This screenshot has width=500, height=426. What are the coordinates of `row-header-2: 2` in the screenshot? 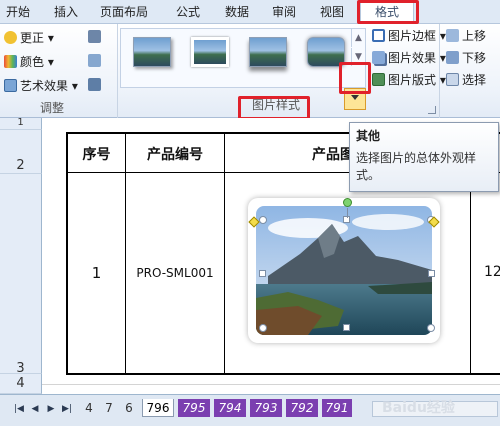 It's located at (21, 152).